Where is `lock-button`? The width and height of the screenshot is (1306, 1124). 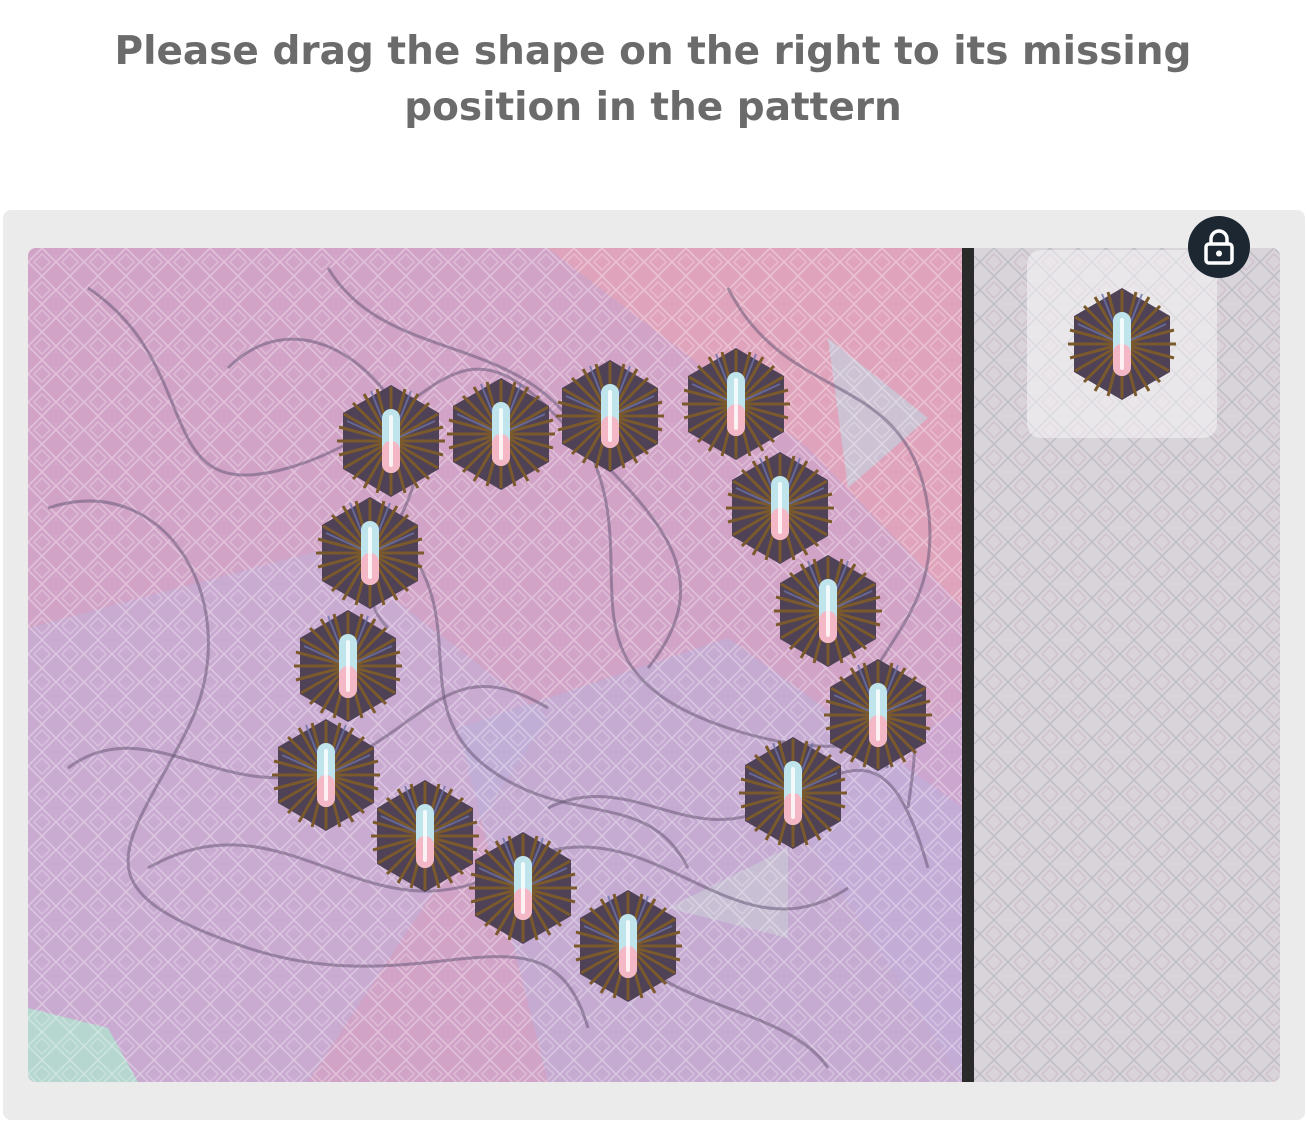 lock-button is located at coordinates (1219, 247).